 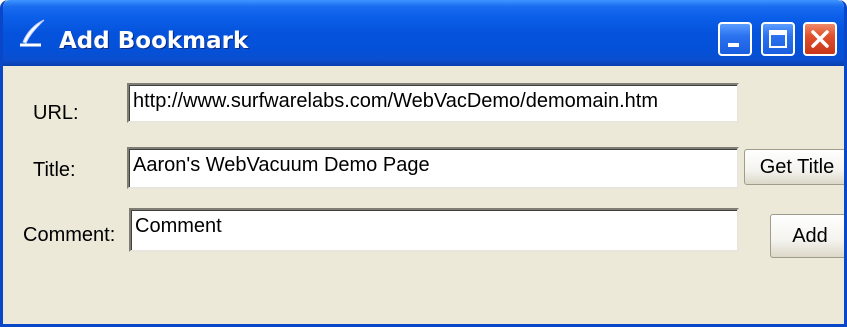 I want to click on get-title-button: Get Title, so click(x=794, y=167).